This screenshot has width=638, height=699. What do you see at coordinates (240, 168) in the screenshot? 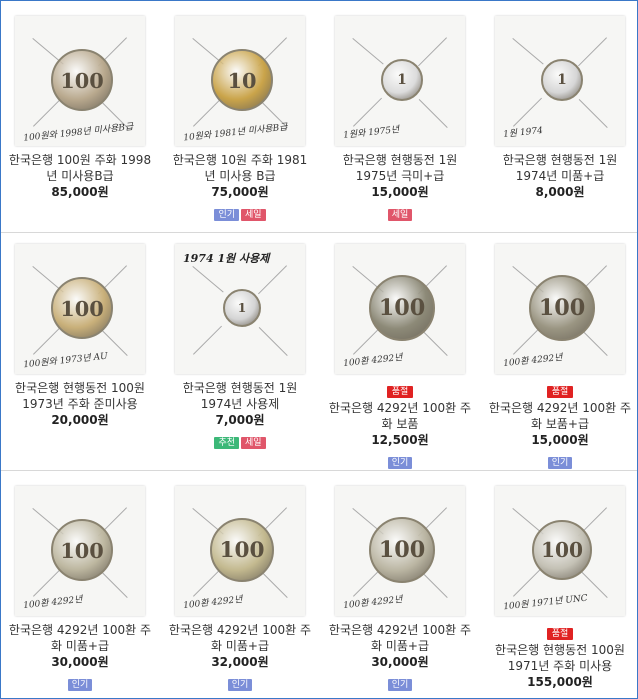
I see `product-name: 한국은행 10원 주화 1981년 미사용 B급` at bounding box center [240, 168].